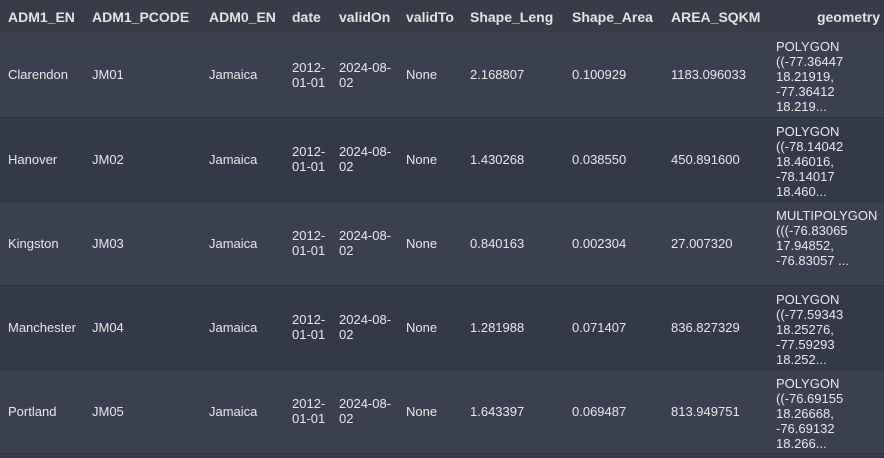 The image size is (884, 458). Describe the element at coordinates (805, 176) in the screenshot. I see `cell-geometry-line: -78.14017` at that location.